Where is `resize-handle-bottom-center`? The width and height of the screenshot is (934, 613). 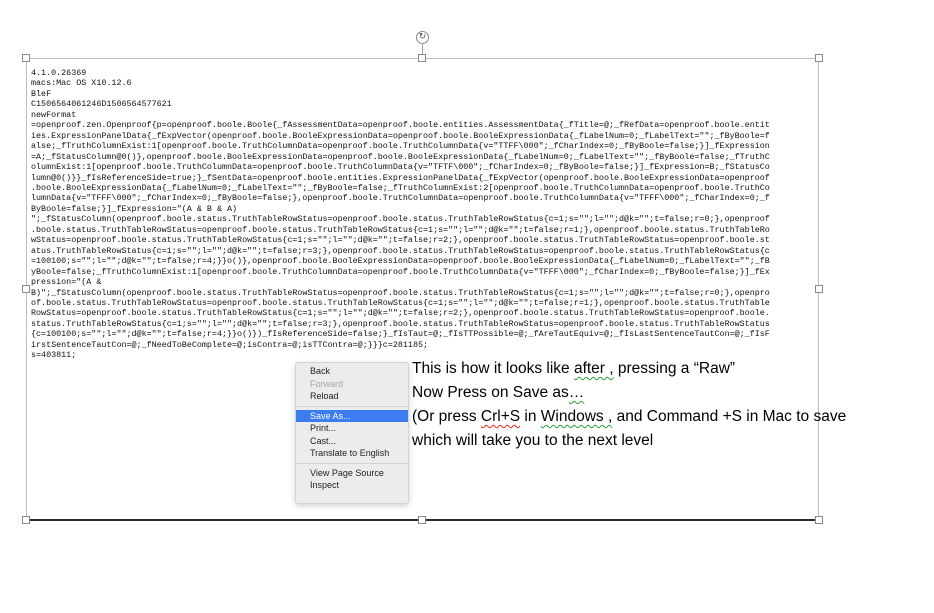
resize-handle-bottom-center is located at coordinates (422, 520).